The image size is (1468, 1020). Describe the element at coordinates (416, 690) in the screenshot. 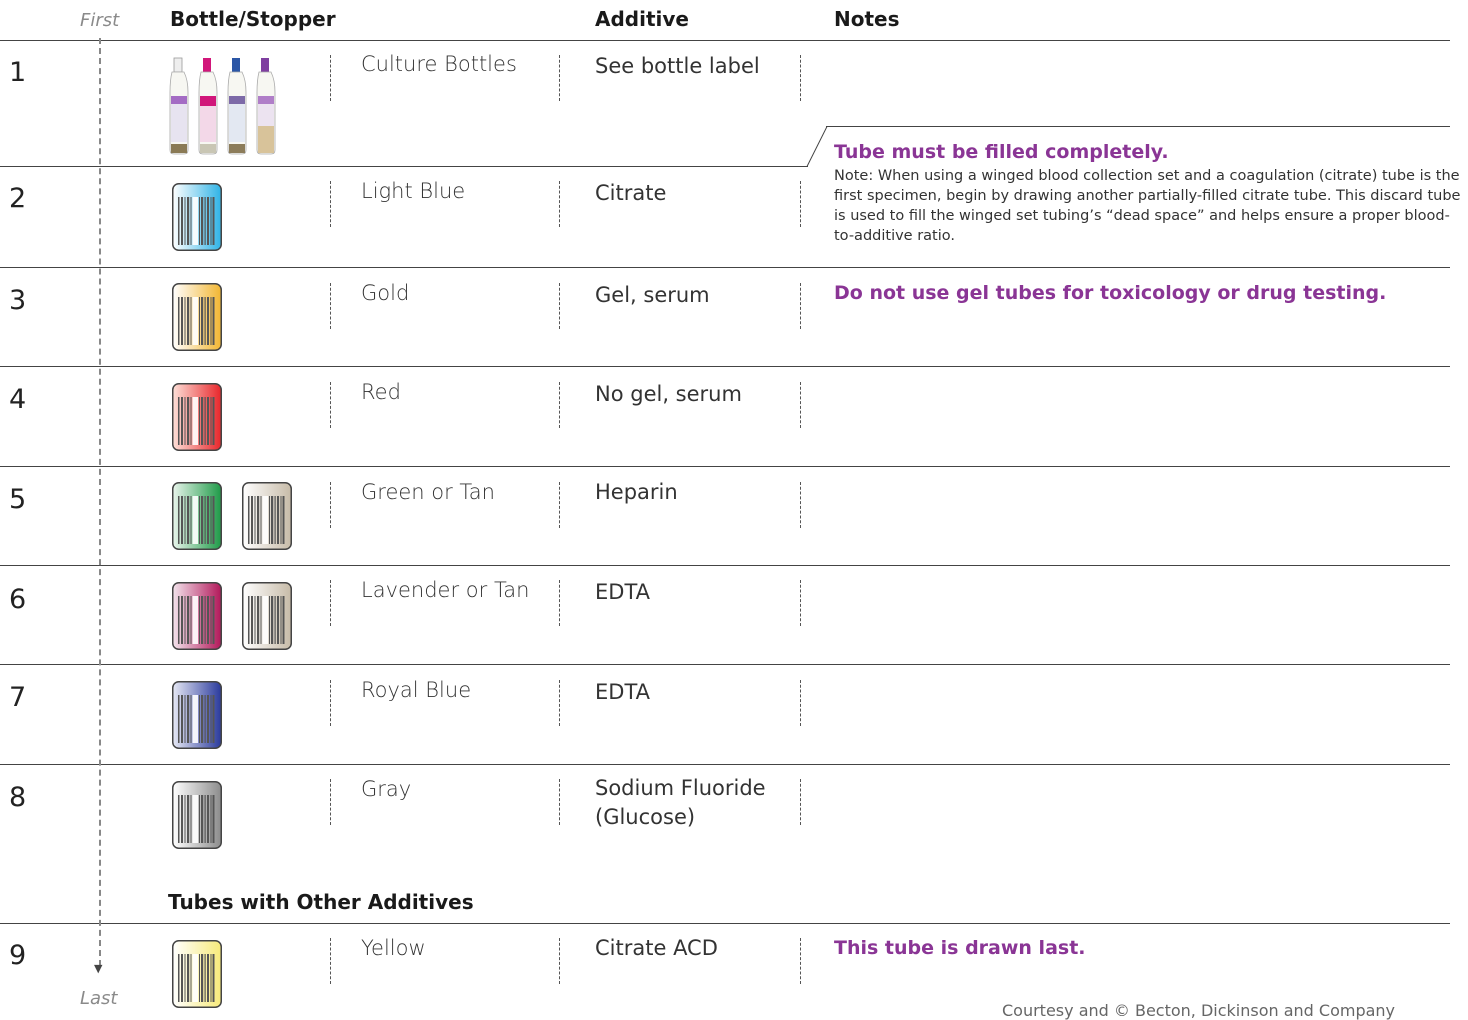

I see `bottle-name: Royal Blue` at that location.